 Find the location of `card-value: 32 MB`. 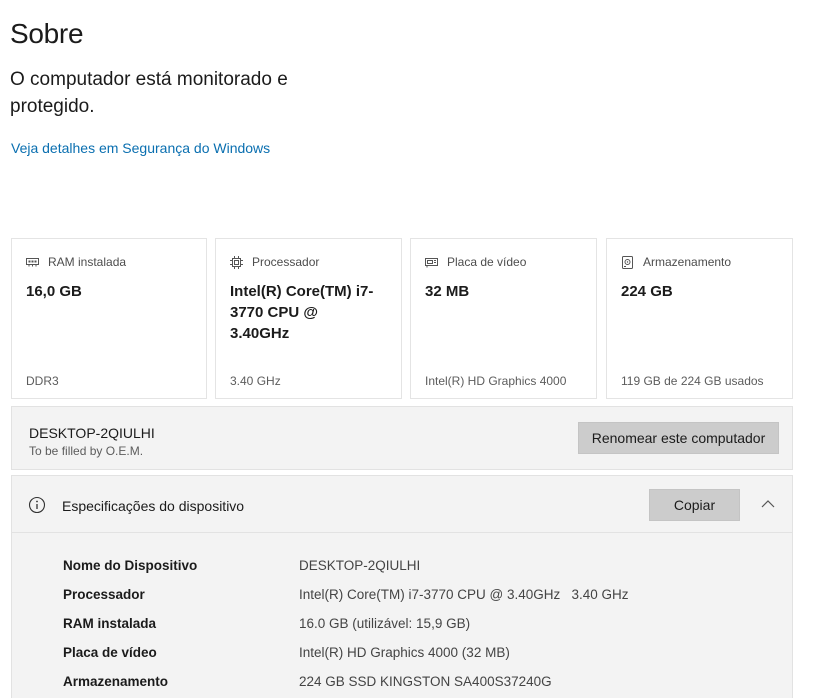

card-value: 32 MB is located at coordinates (447, 291).